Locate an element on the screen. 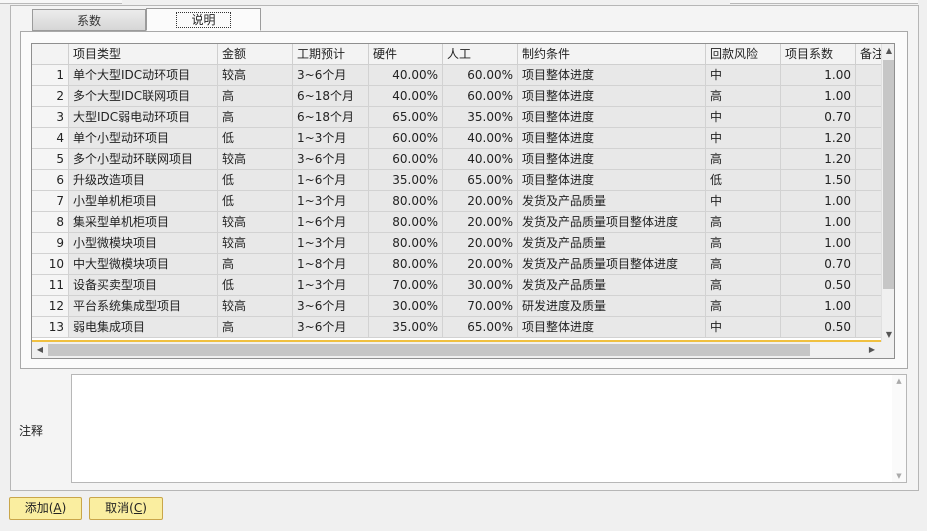  row-number-cell: 13 is located at coordinates (50, 327).